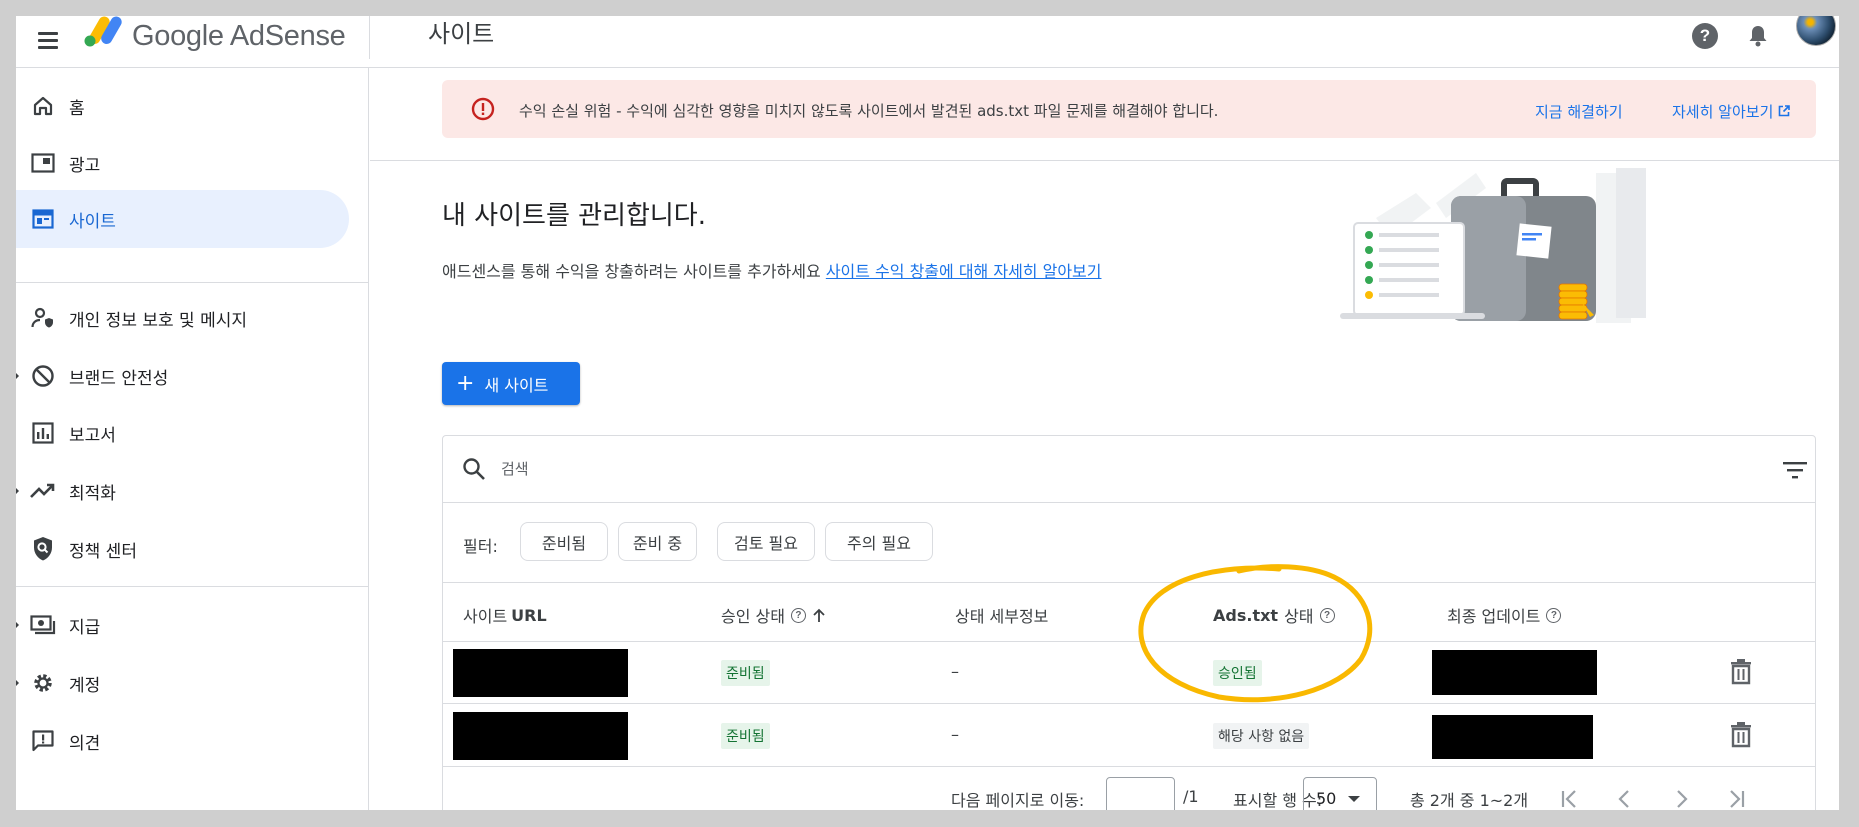 This screenshot has width=1859, height=827. What do you see at coordinates (1326, 798) in the screenshot?
I see `rows-per-page-value: 50` at bounding box center [1326, 798].